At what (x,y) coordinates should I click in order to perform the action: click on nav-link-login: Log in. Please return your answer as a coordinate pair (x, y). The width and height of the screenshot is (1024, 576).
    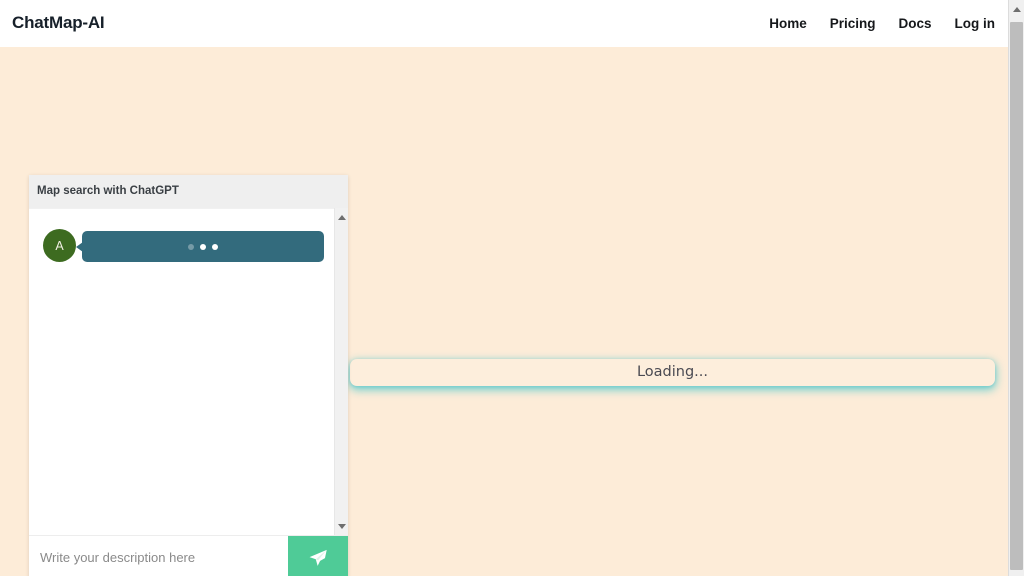
    Looking at the image, I should click on (975, 23).